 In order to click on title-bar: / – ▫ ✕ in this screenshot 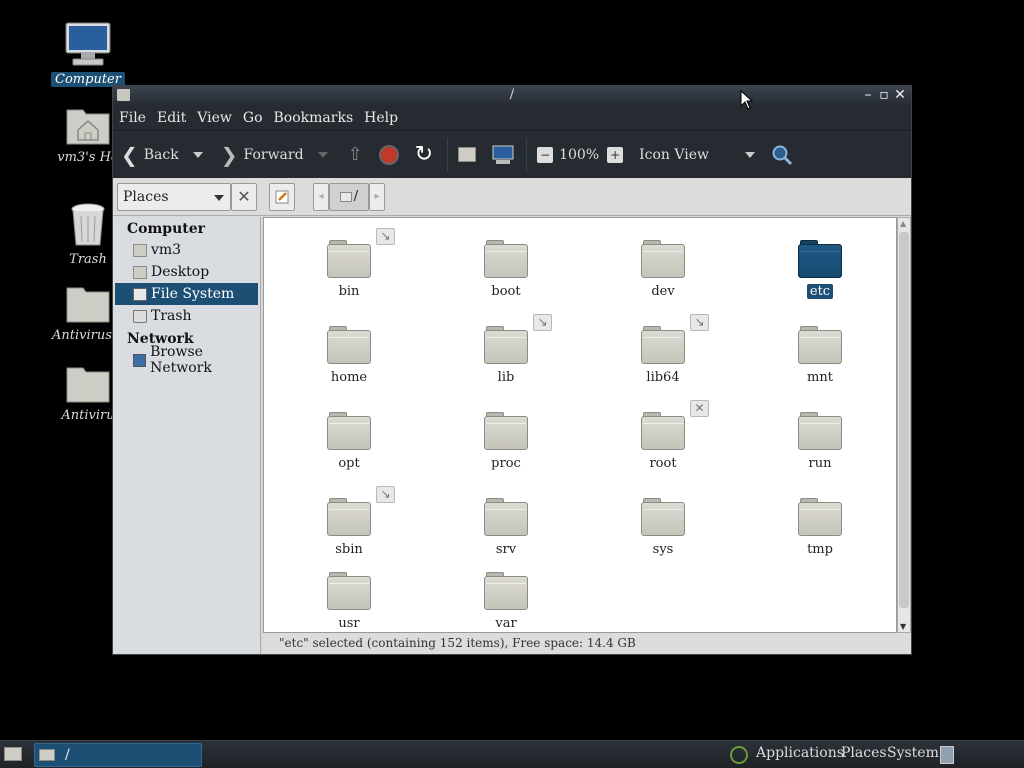, I will do `click(512, 96)`.